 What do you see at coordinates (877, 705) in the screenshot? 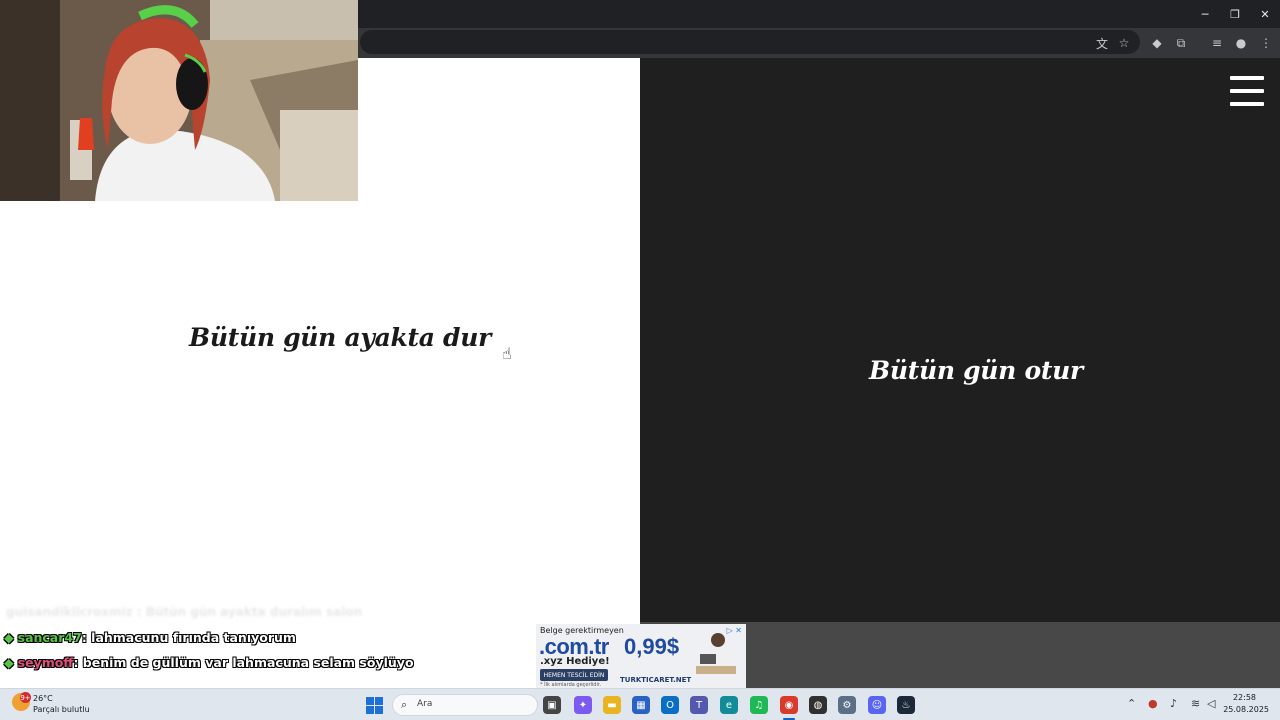
I see `discord-icon: ☺` at bounding box center [877, 705].